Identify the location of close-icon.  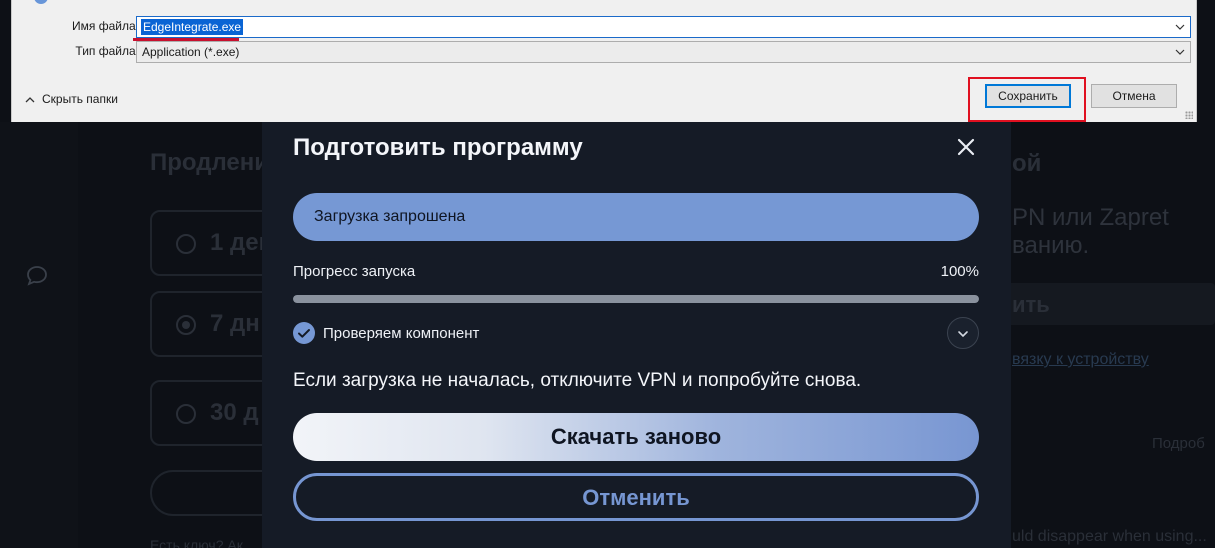
(966, 147).